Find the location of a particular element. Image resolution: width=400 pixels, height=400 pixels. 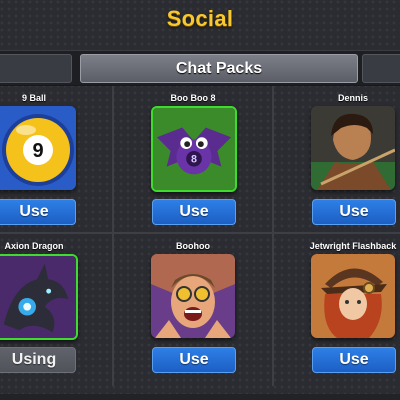

pack-name-boohoo: Boohoo is located at coordinates (193, 246).